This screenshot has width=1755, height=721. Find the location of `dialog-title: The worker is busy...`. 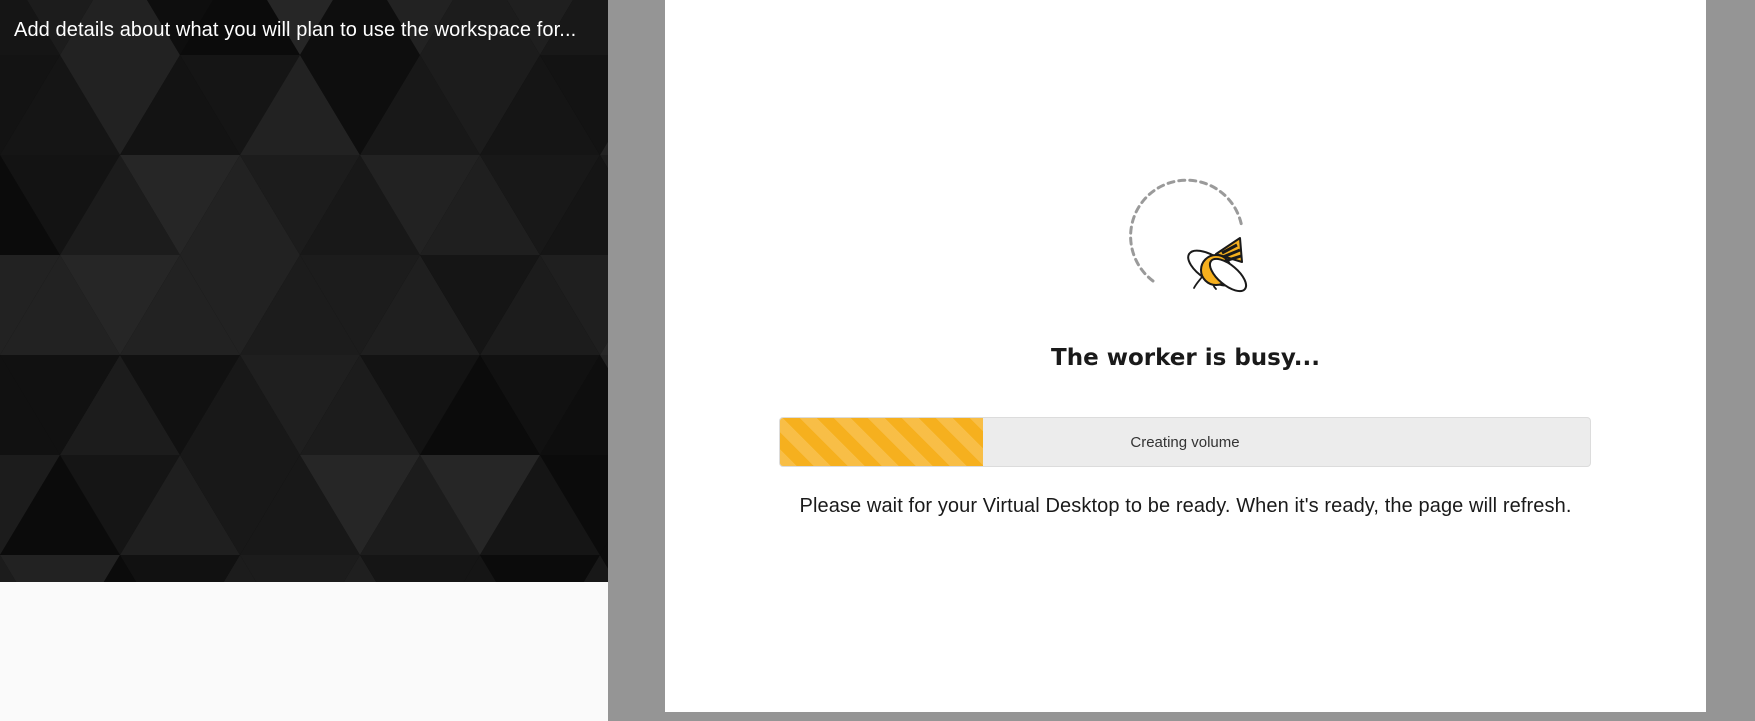

dialog-title: The worker is busy... is located at coordinates (1185, 358).